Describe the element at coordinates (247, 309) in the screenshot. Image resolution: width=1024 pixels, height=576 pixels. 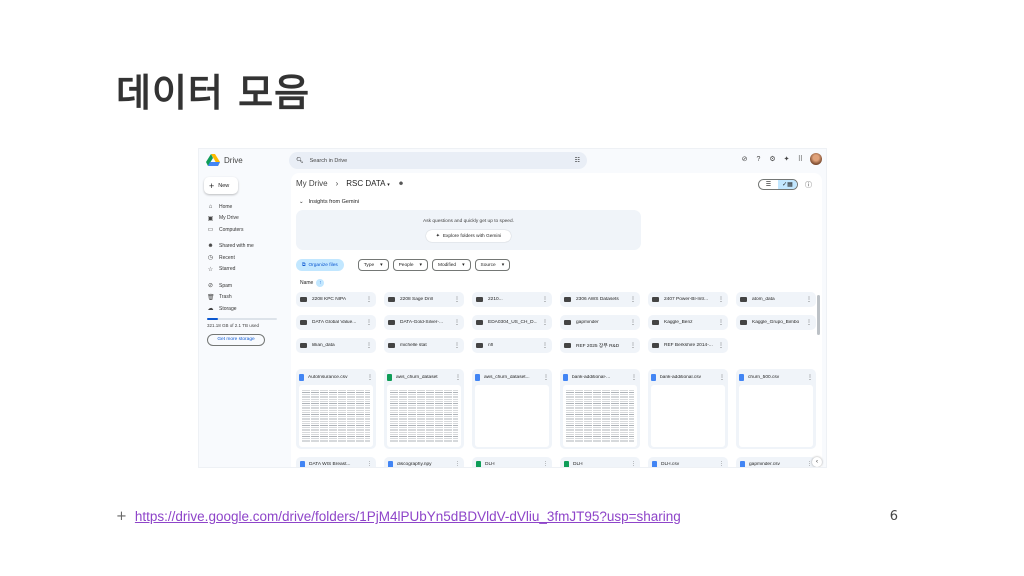
I see `sidebar-item-storage: ☁ Storage` at that location.